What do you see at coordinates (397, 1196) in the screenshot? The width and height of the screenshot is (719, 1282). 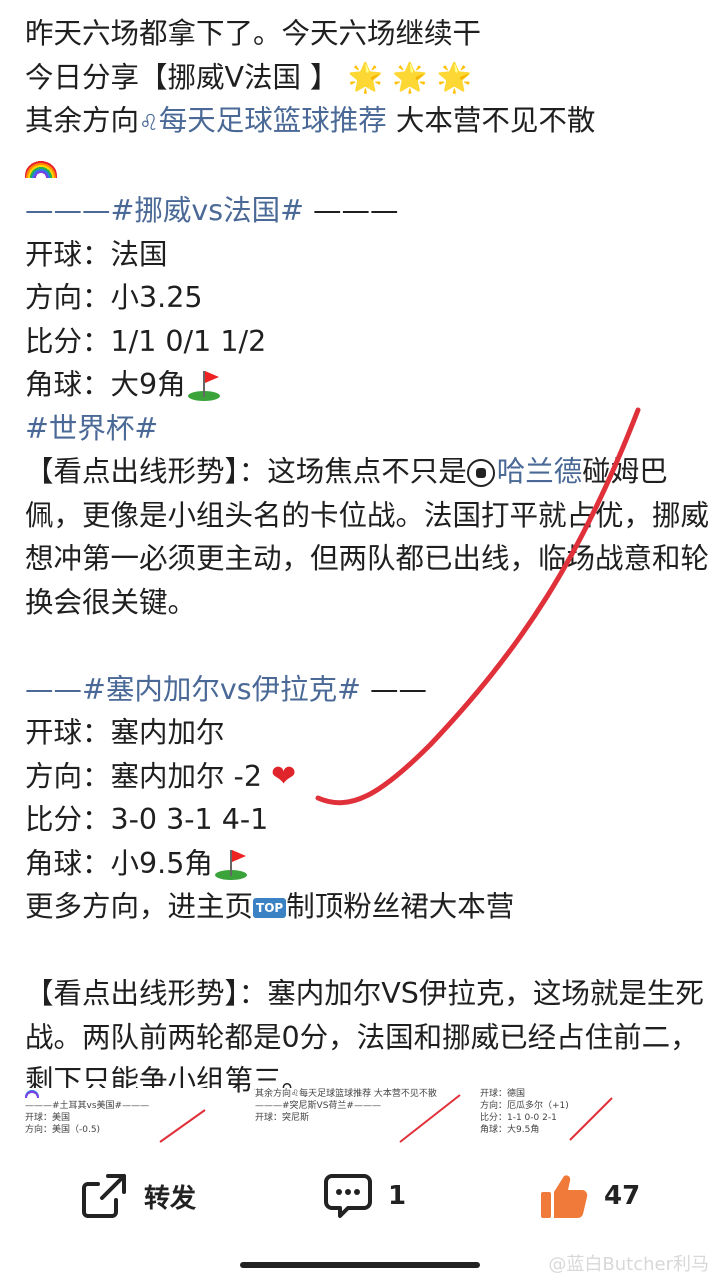 I see `comment-count: 1` at bounding box center [397, 1196].